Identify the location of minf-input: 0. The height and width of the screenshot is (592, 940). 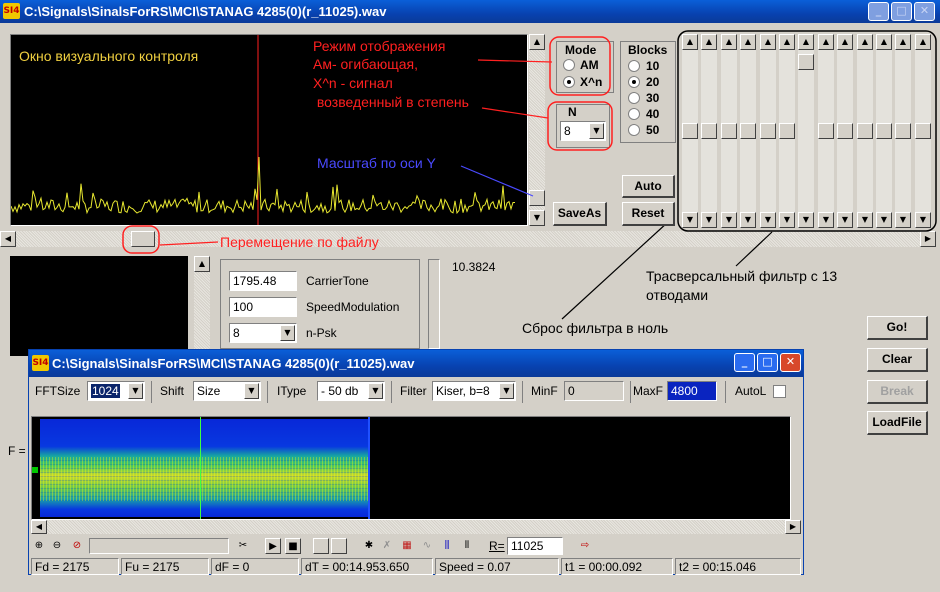
(594, 391).